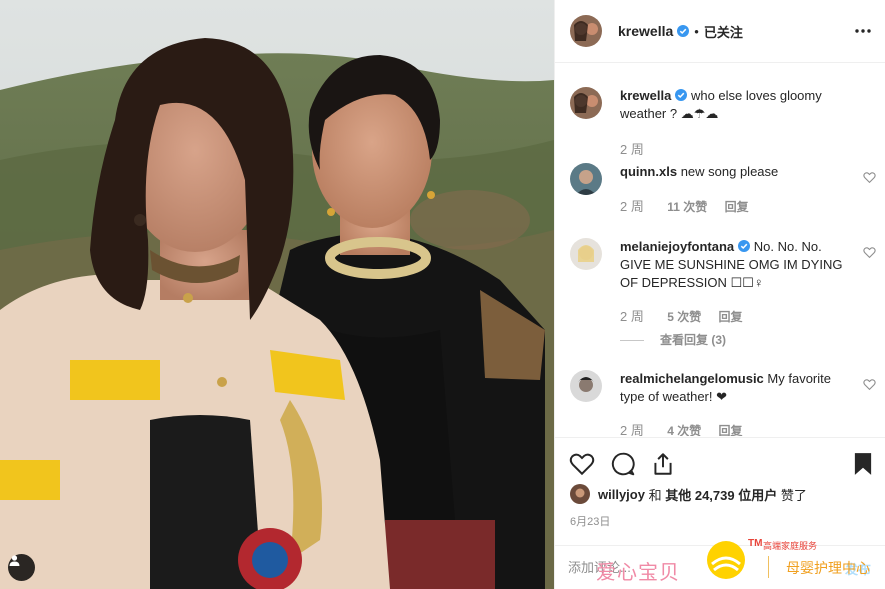 The width and height of the screenshot is (885, 589). I want to click on comment-input, so click(683, 567).